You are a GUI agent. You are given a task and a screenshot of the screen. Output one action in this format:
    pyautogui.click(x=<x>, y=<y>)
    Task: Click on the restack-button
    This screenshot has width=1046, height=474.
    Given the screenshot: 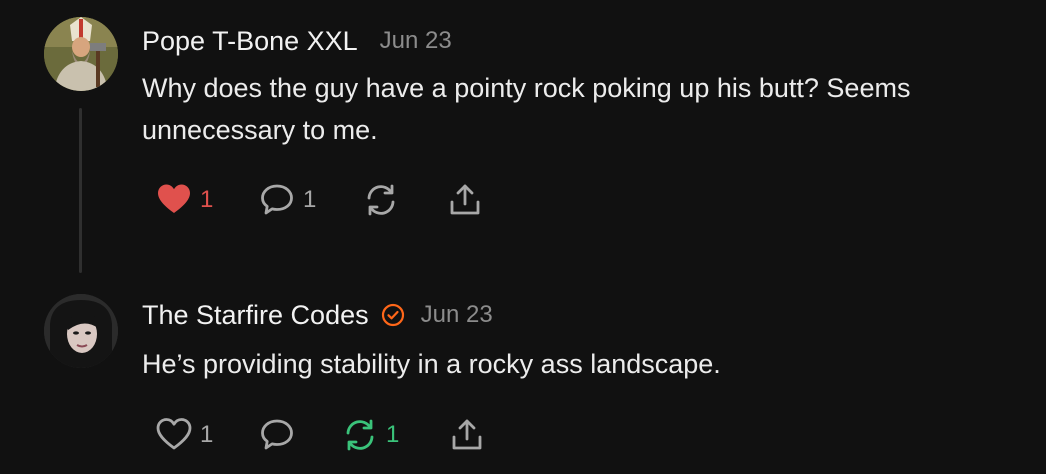 What is the action you would take?
    pyautogui.click(x=405, y=200)
    